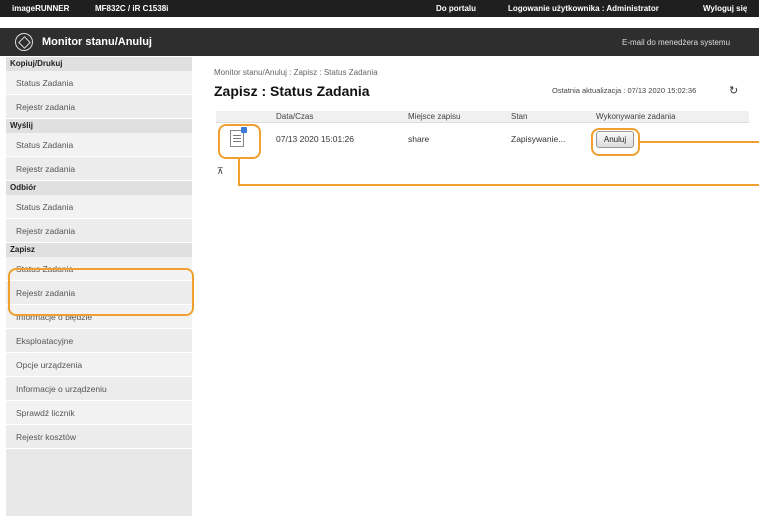 This screenshot has width=759, height=516. What do you see at coordinates (132, 8) in the screenshot?
I see `model-label: MF832C / iR C1538i` at bounding box center [132, 8].